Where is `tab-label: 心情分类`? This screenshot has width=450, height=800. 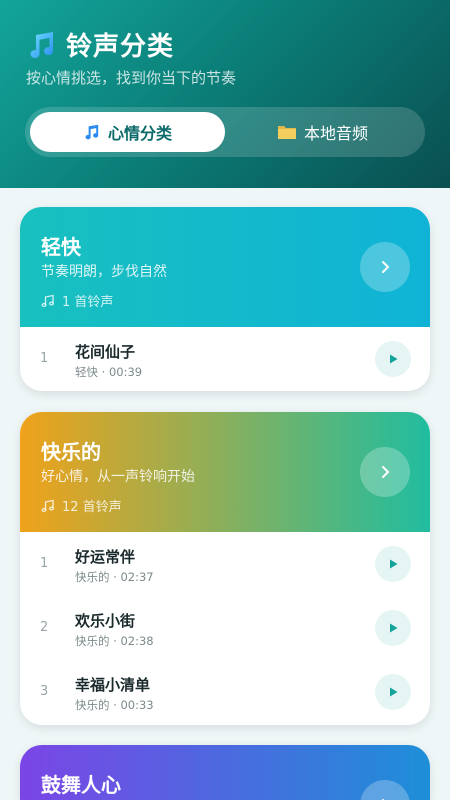
tab-label: 心情分类 is located at coordinates (139, 133).